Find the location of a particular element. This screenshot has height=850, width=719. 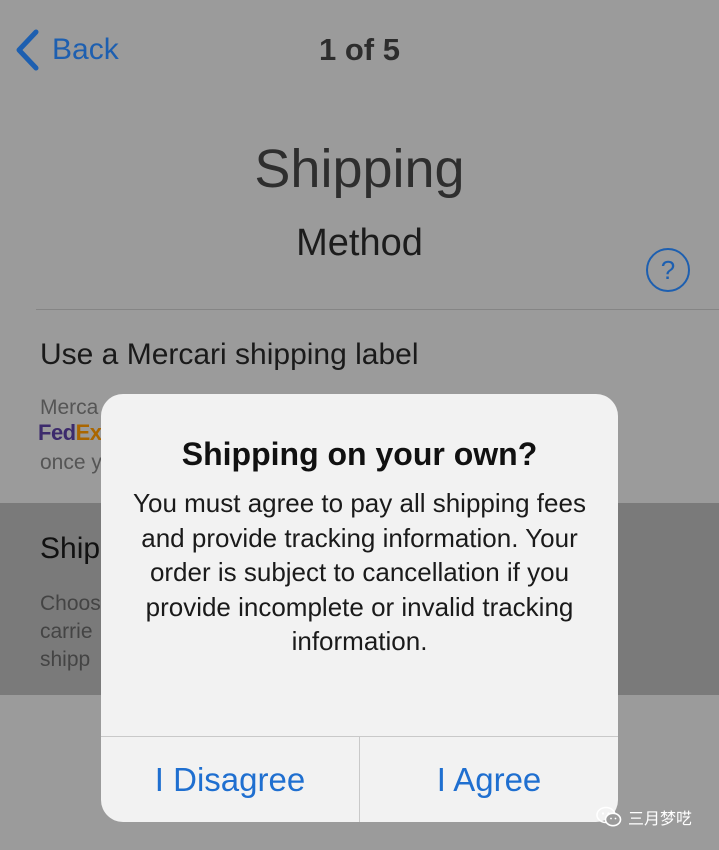

divider is located at coordinates (377, 309).